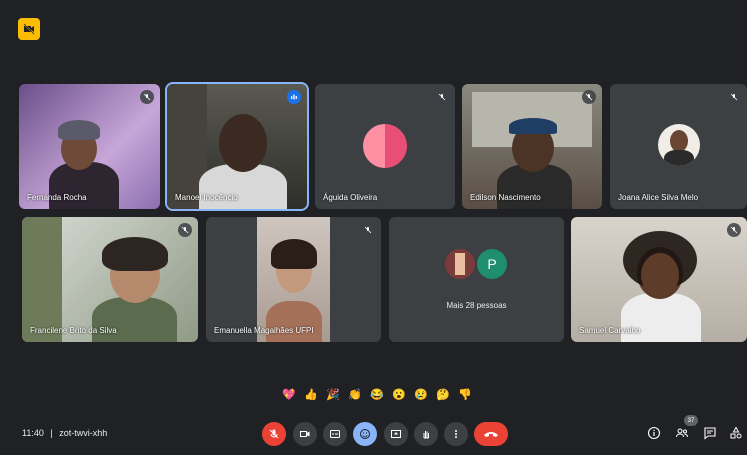 The height and width of the screenshot is (455, 747). I want to click on activities-button, so click(736, 433).